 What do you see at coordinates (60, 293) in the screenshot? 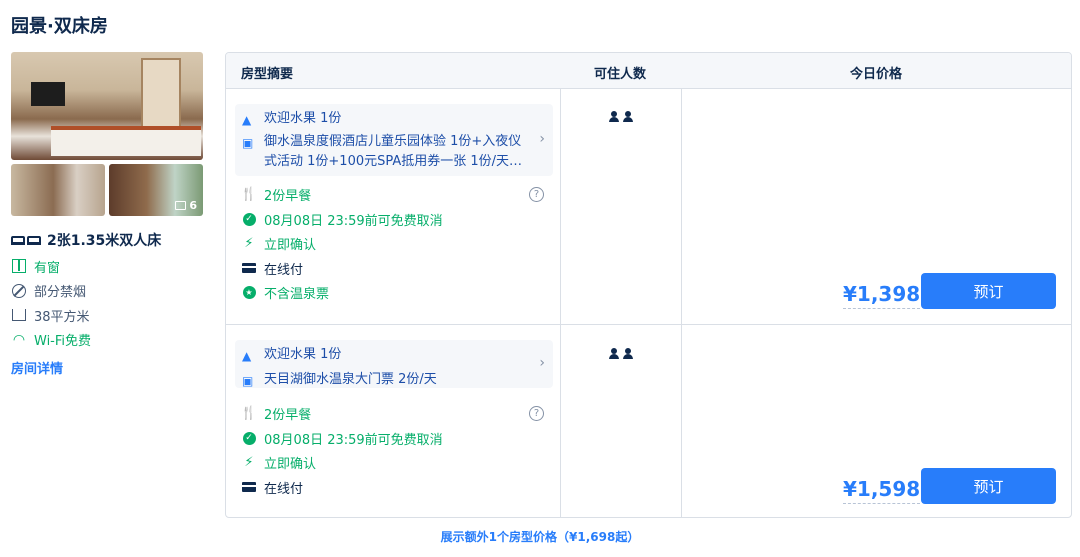
I see `feature-label: 部分禁烟` at bounding box center [60, 293].